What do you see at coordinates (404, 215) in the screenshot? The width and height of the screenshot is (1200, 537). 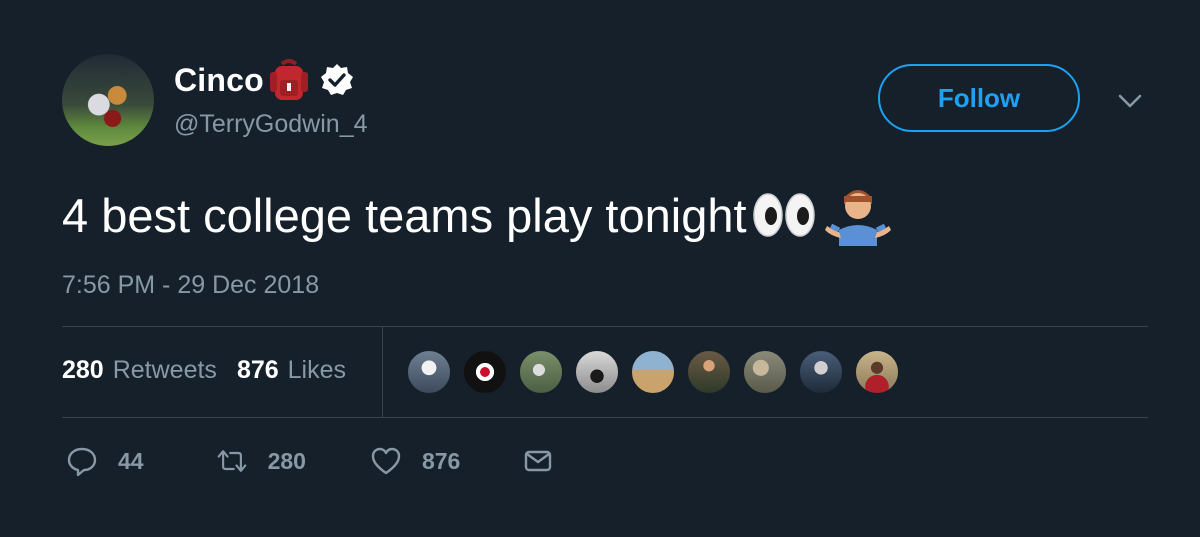 I see `tweet-text-content: 4 best college teams play tonight` at bounding box center [404, 215].